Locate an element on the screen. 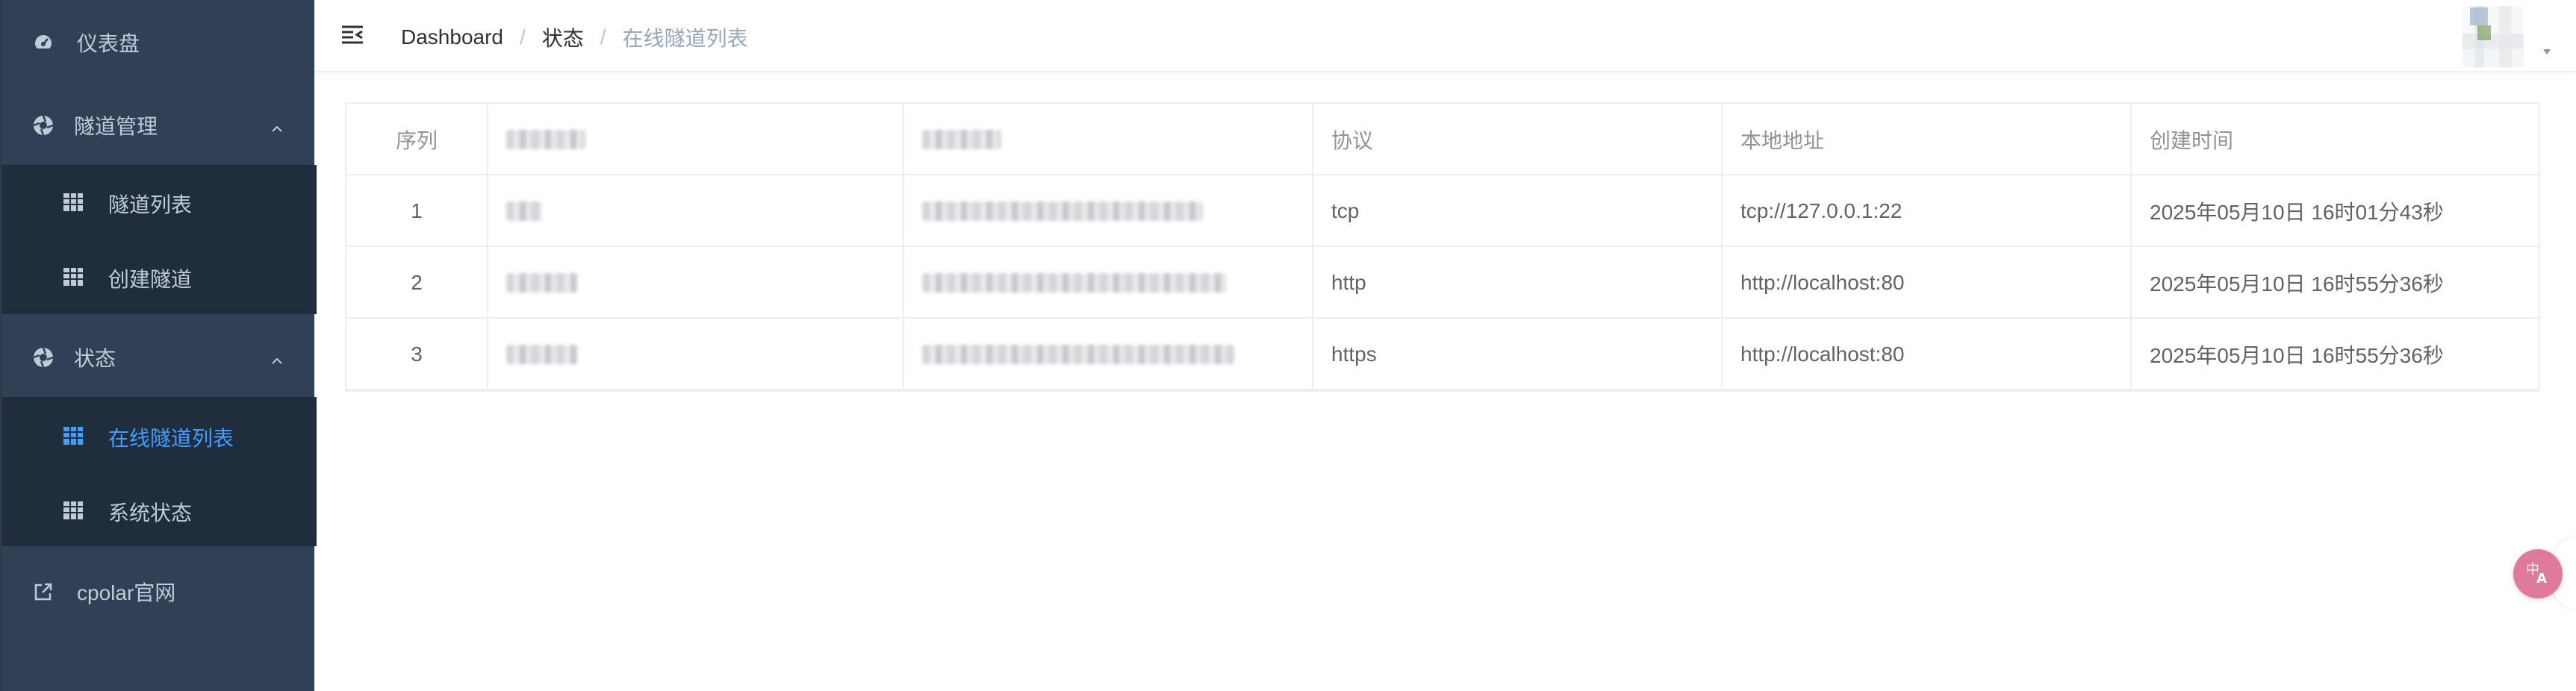 The width and height of the screenshot is (2576, 691). column-header-protocol: 协议 is located at coordinates (1518, 139).